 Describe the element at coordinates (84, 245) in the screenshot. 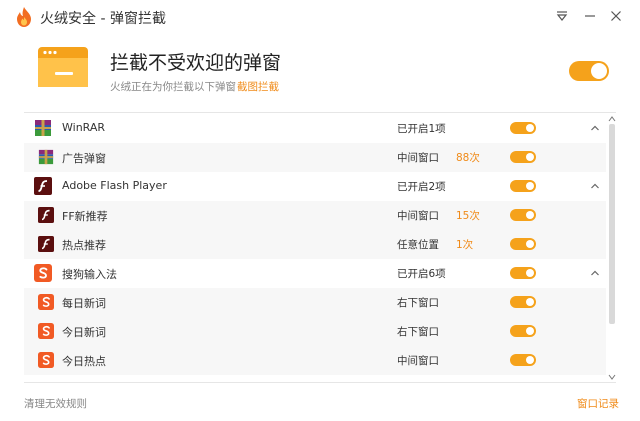

I see `rule-name: 热点推荐` at that location.